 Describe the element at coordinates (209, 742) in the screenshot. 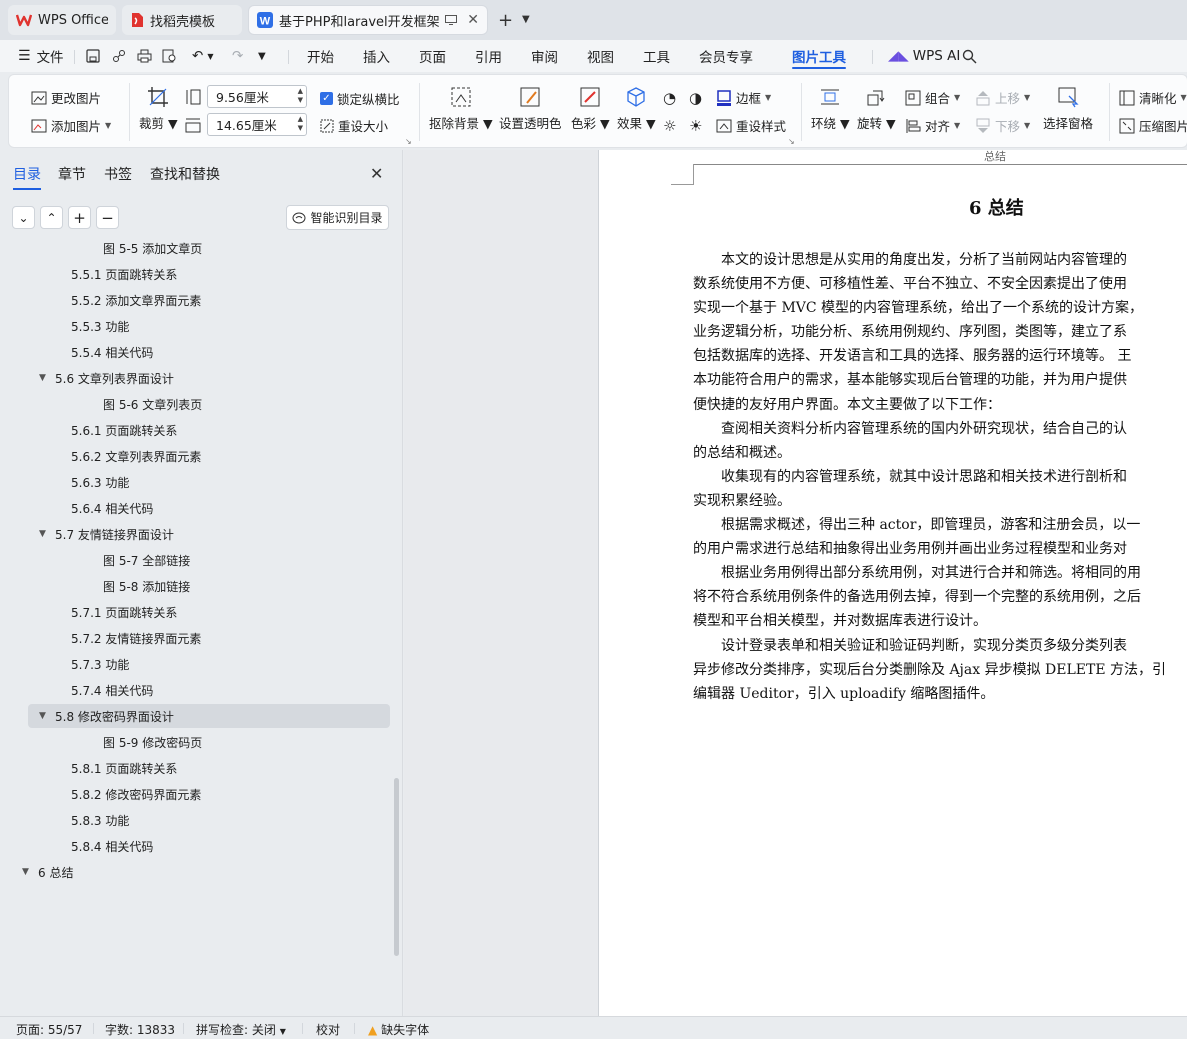

I see `toc-item: 图 5-9 修改密码页` at that location.